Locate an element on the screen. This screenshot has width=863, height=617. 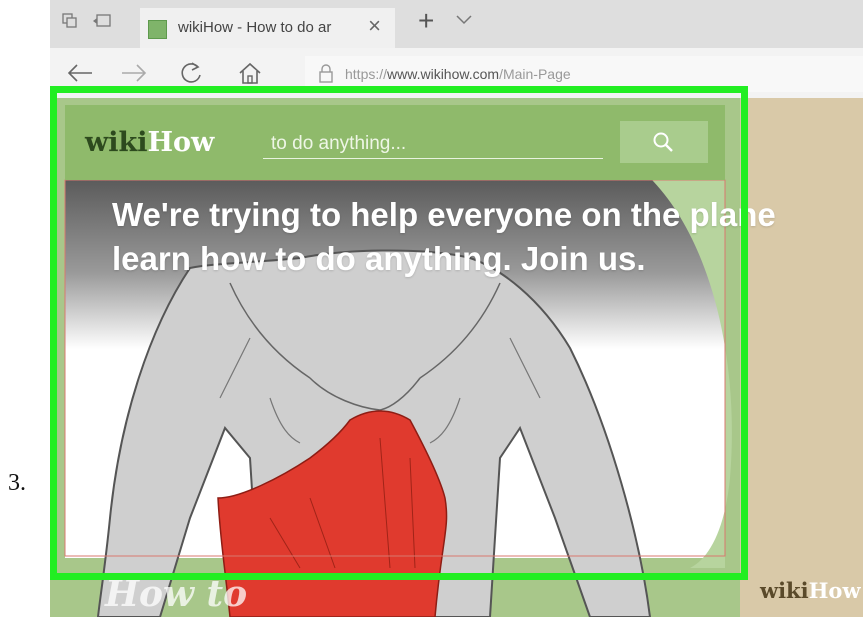
tab-preview-icon is located at coordinates (102, 21).